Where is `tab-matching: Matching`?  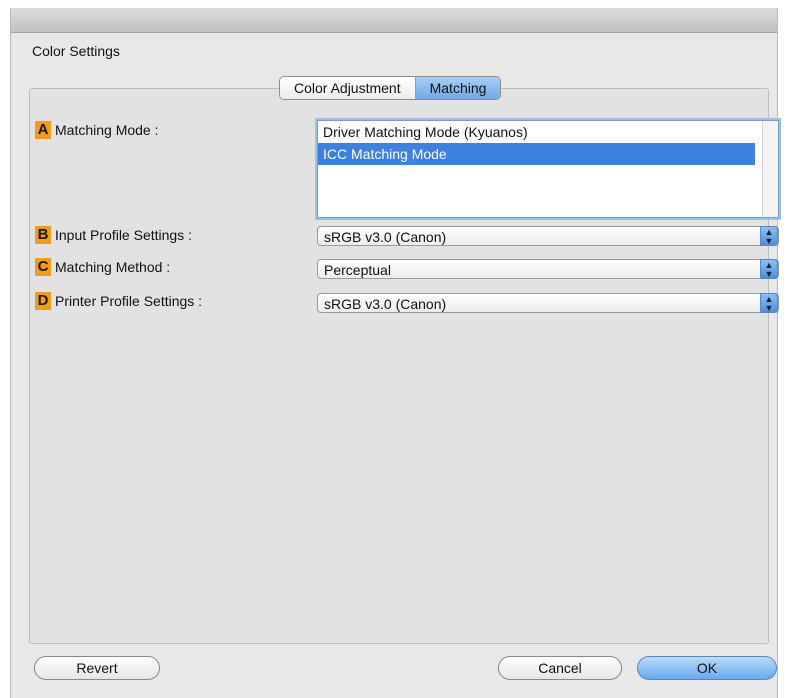 tab-matching: Matching is located at coordinates (458, 88).